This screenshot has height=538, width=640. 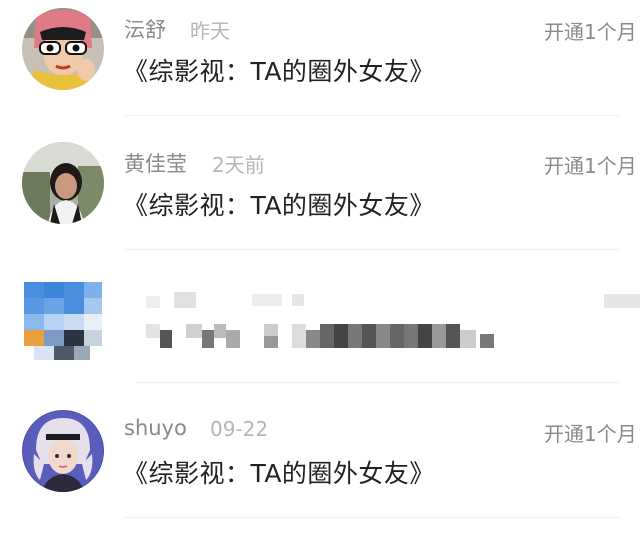 I want to click on user-avatar-photo-icon, so click(x=63, y=183).